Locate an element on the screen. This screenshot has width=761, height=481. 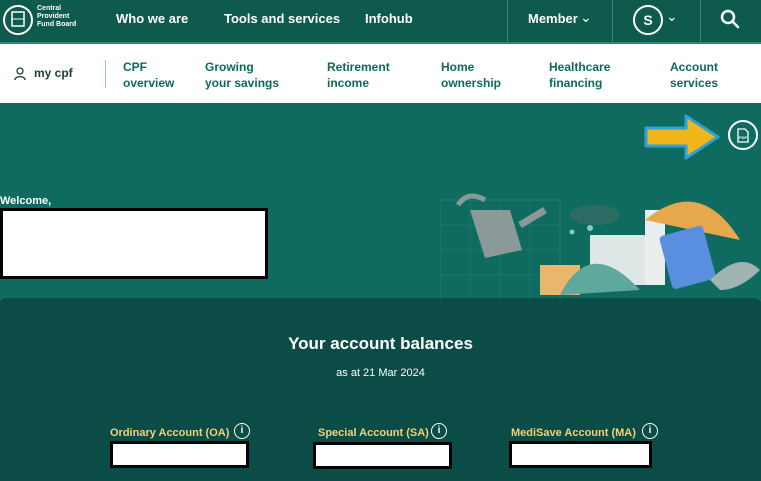
subnav-label: CPF is located at coordinates (135, 67).